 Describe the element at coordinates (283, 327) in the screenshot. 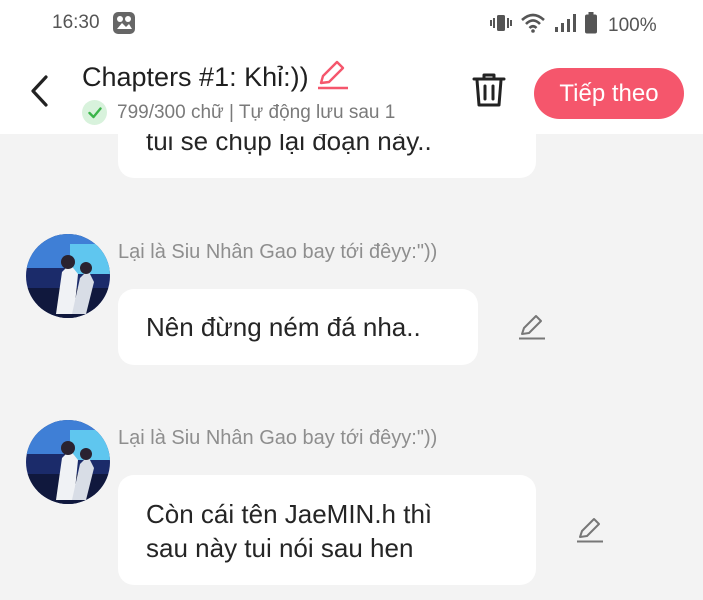

I see `message-text: Nên đừng ném đá nha..` at that location.